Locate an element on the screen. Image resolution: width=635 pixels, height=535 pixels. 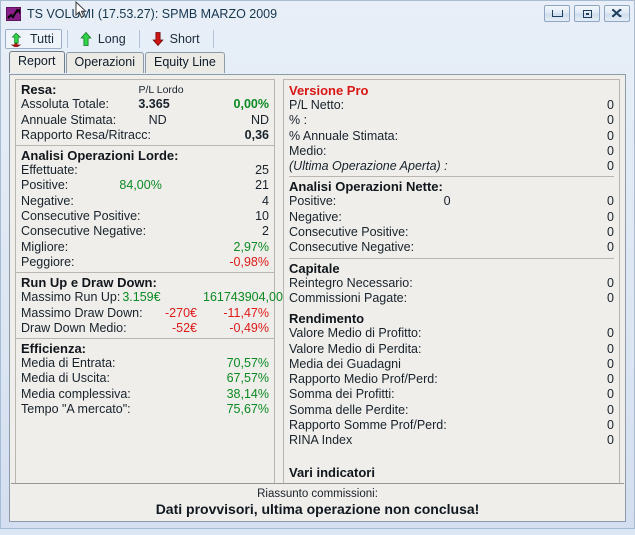
row-media-complessiva: Media complessiva: 38,14% is located at coordinates (145, 394).